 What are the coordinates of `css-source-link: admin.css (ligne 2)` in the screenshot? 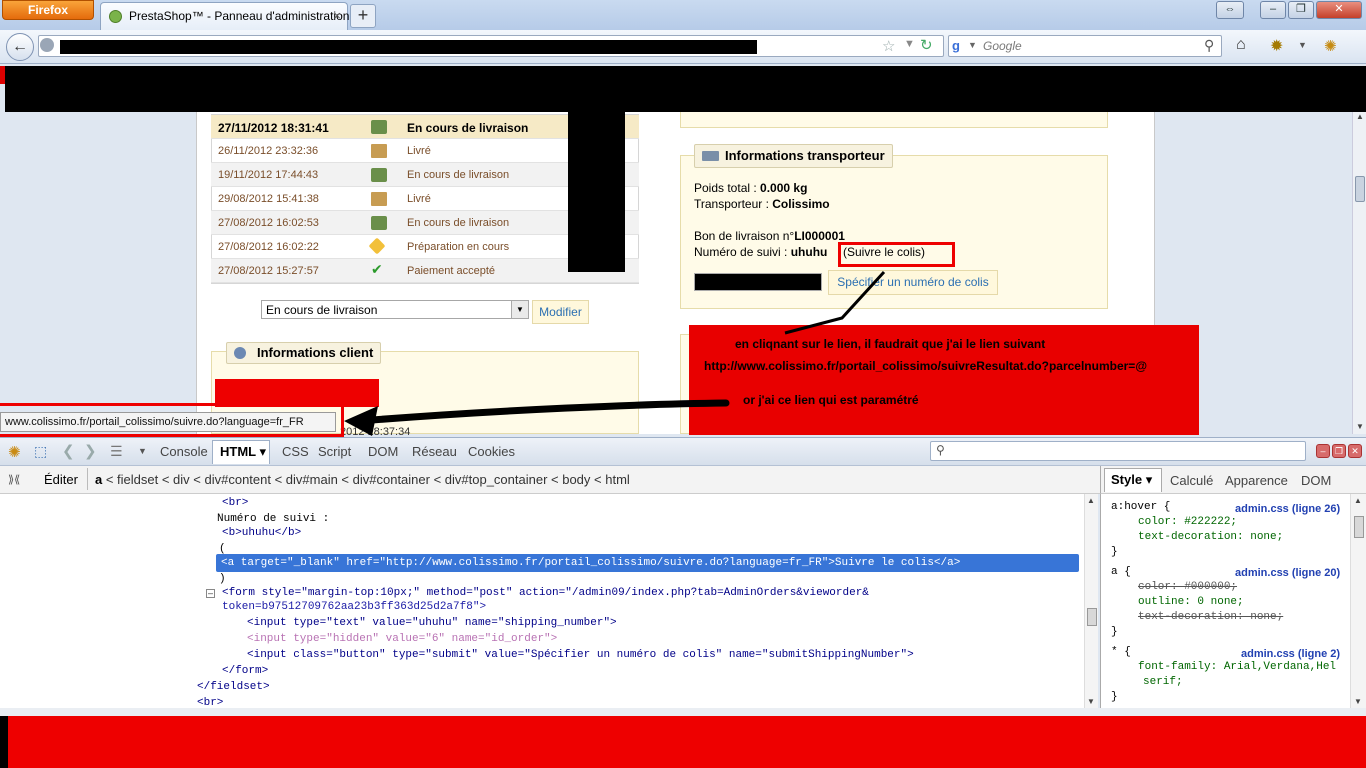 It's located at (1290, 654).